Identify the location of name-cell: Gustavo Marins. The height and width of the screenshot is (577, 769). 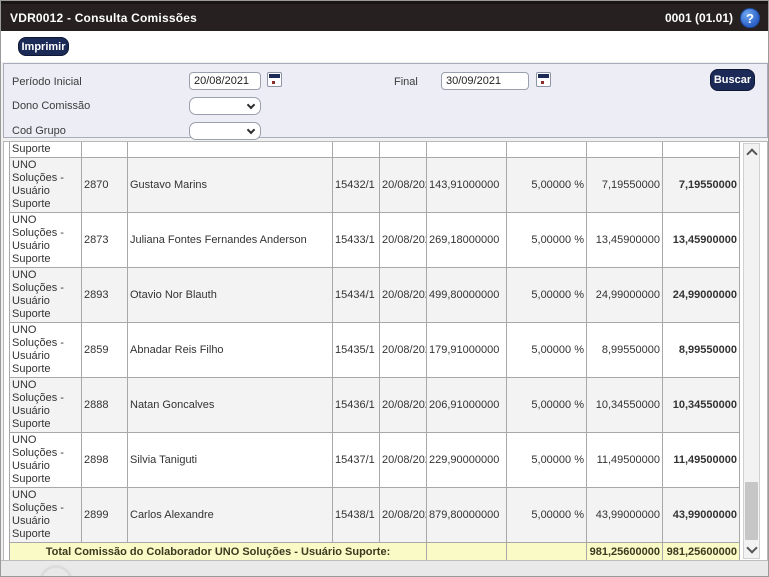
(230, 185).